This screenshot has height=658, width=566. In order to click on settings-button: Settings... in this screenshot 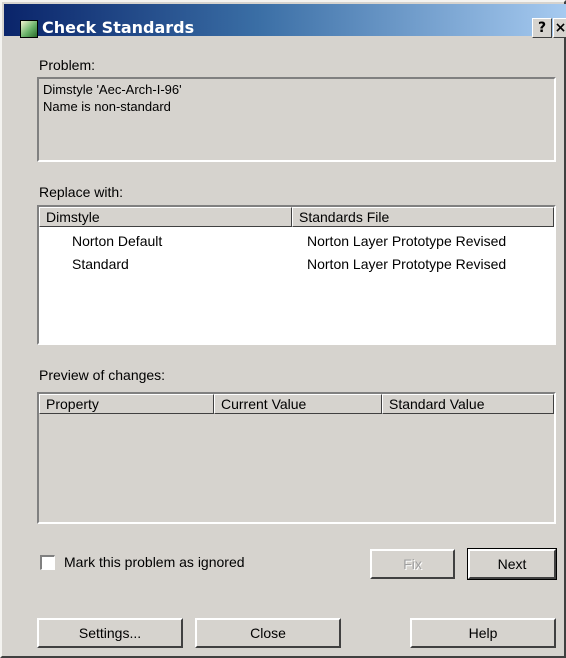, I will do `click(110, 633)`.